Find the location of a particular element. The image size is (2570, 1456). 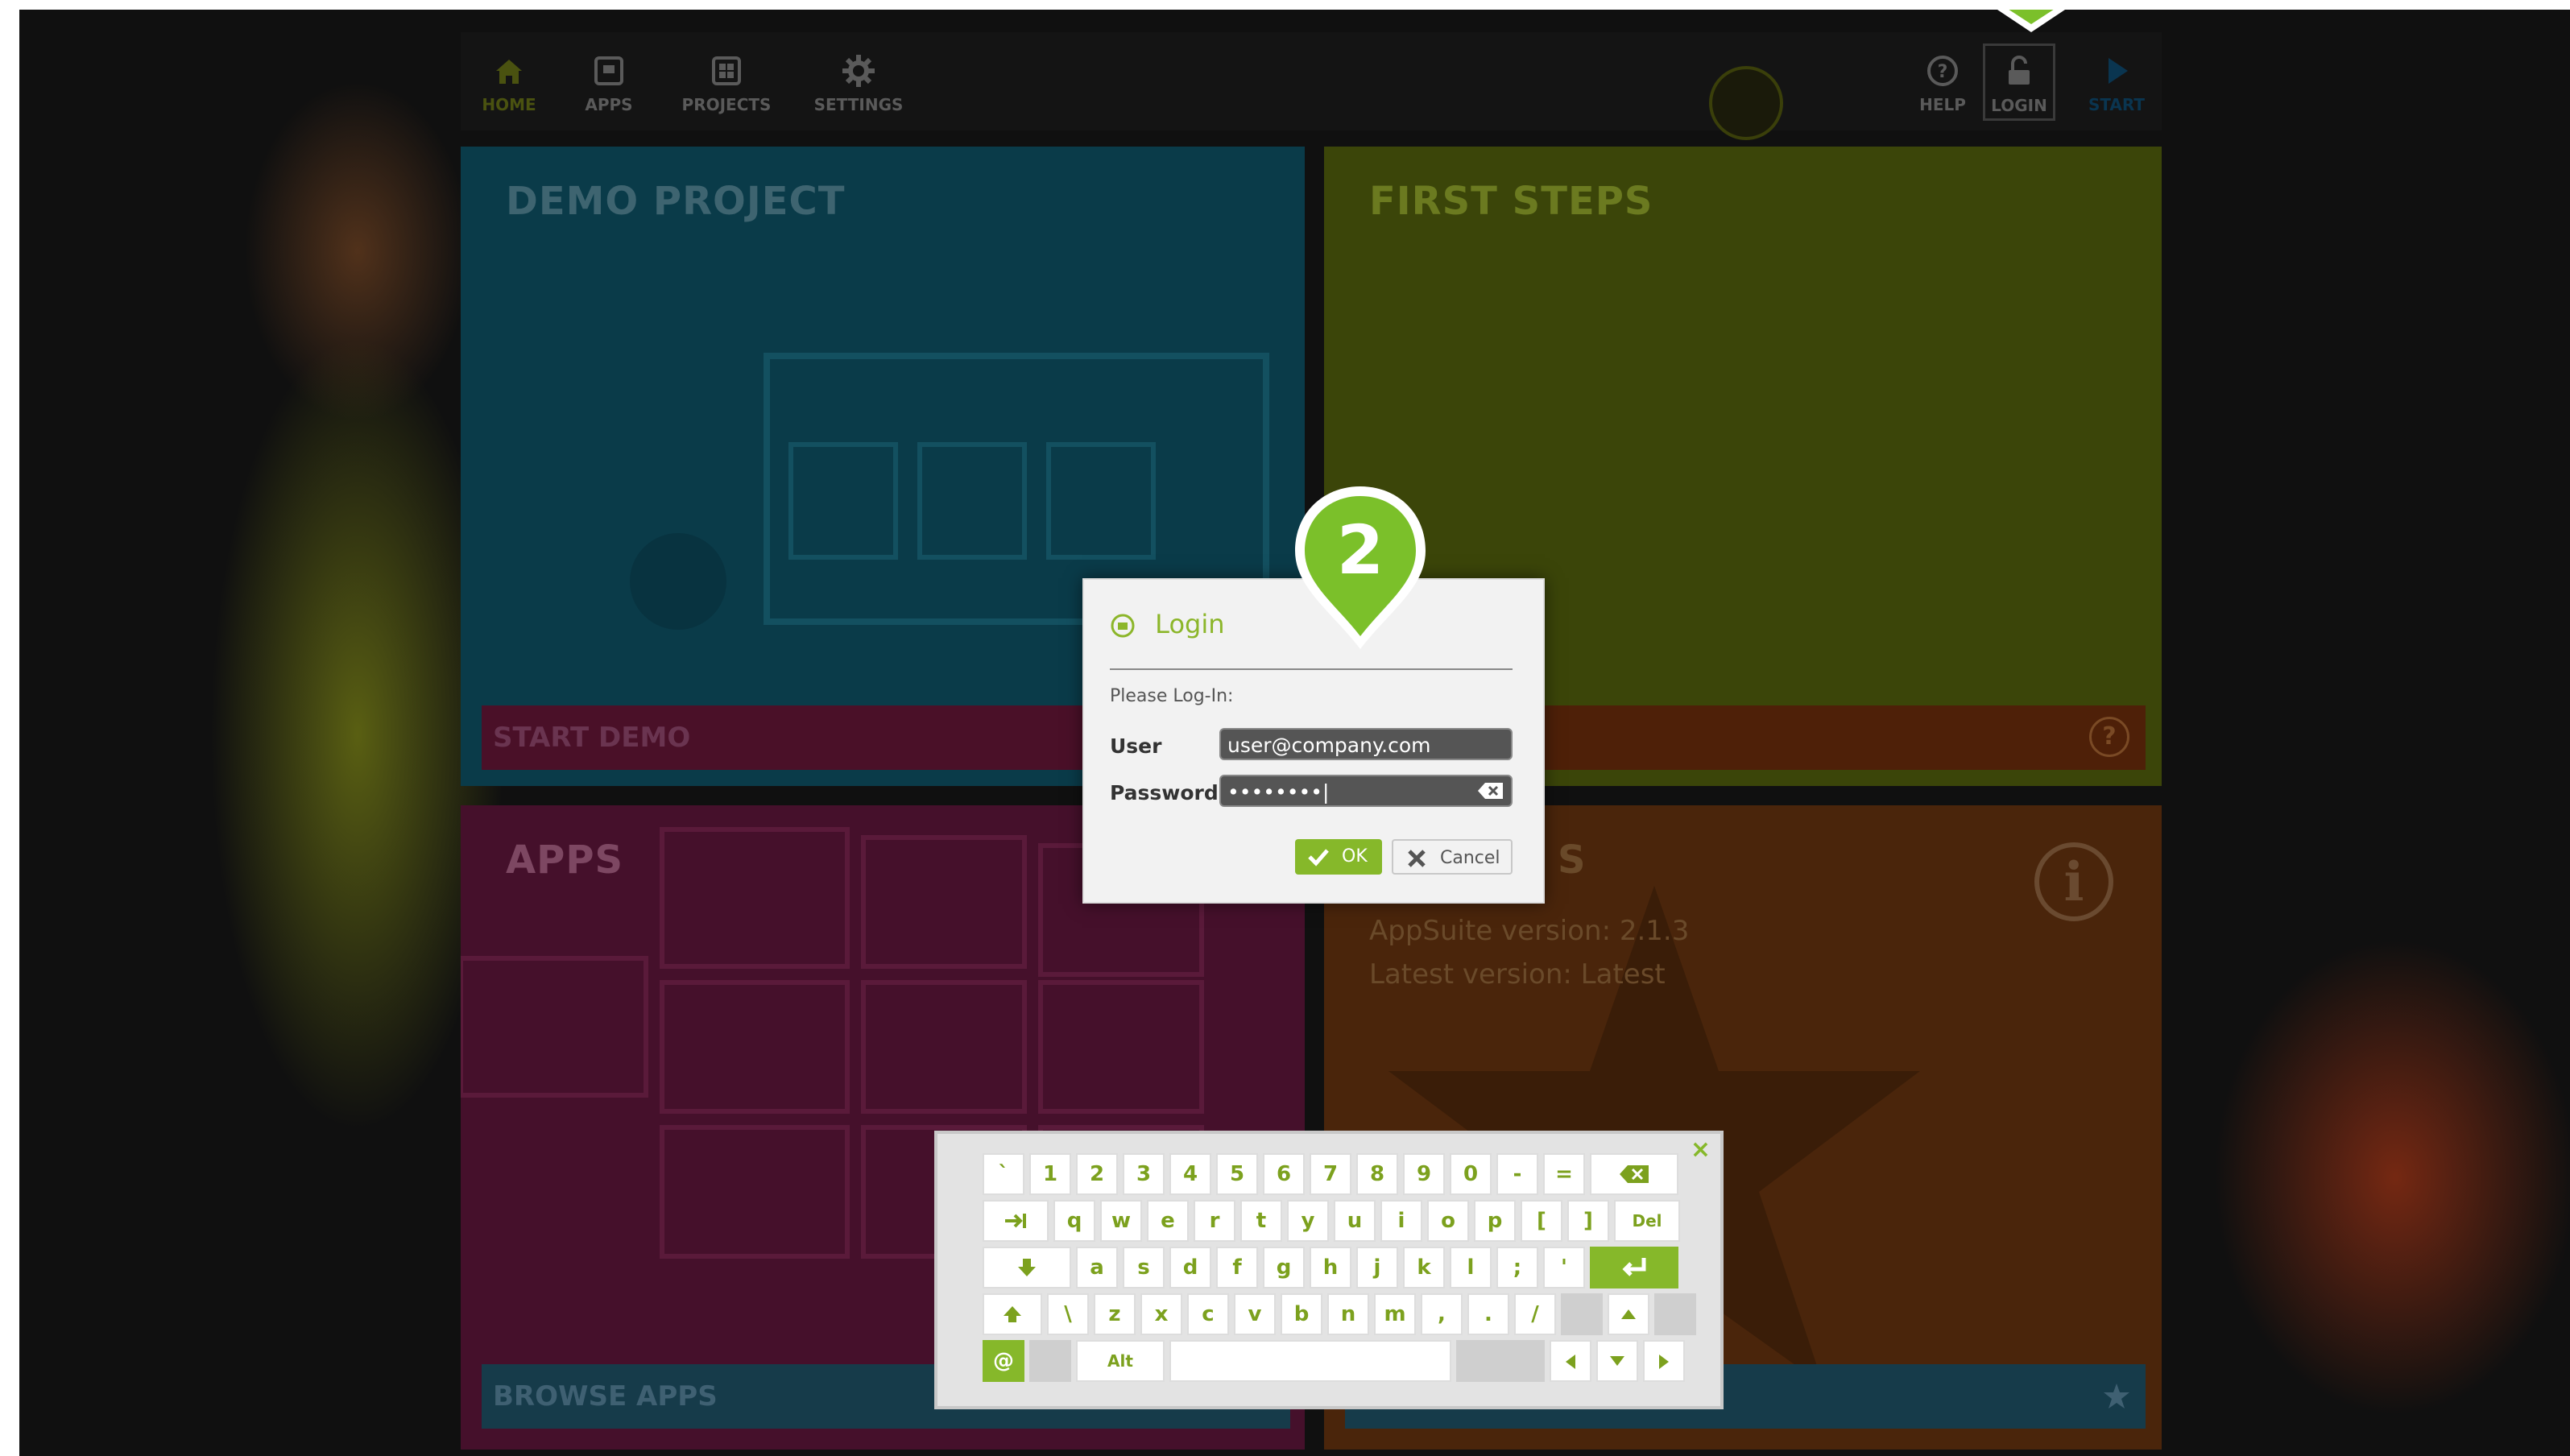

login-dialog-title: Login is located at coordinates (1168, 624).